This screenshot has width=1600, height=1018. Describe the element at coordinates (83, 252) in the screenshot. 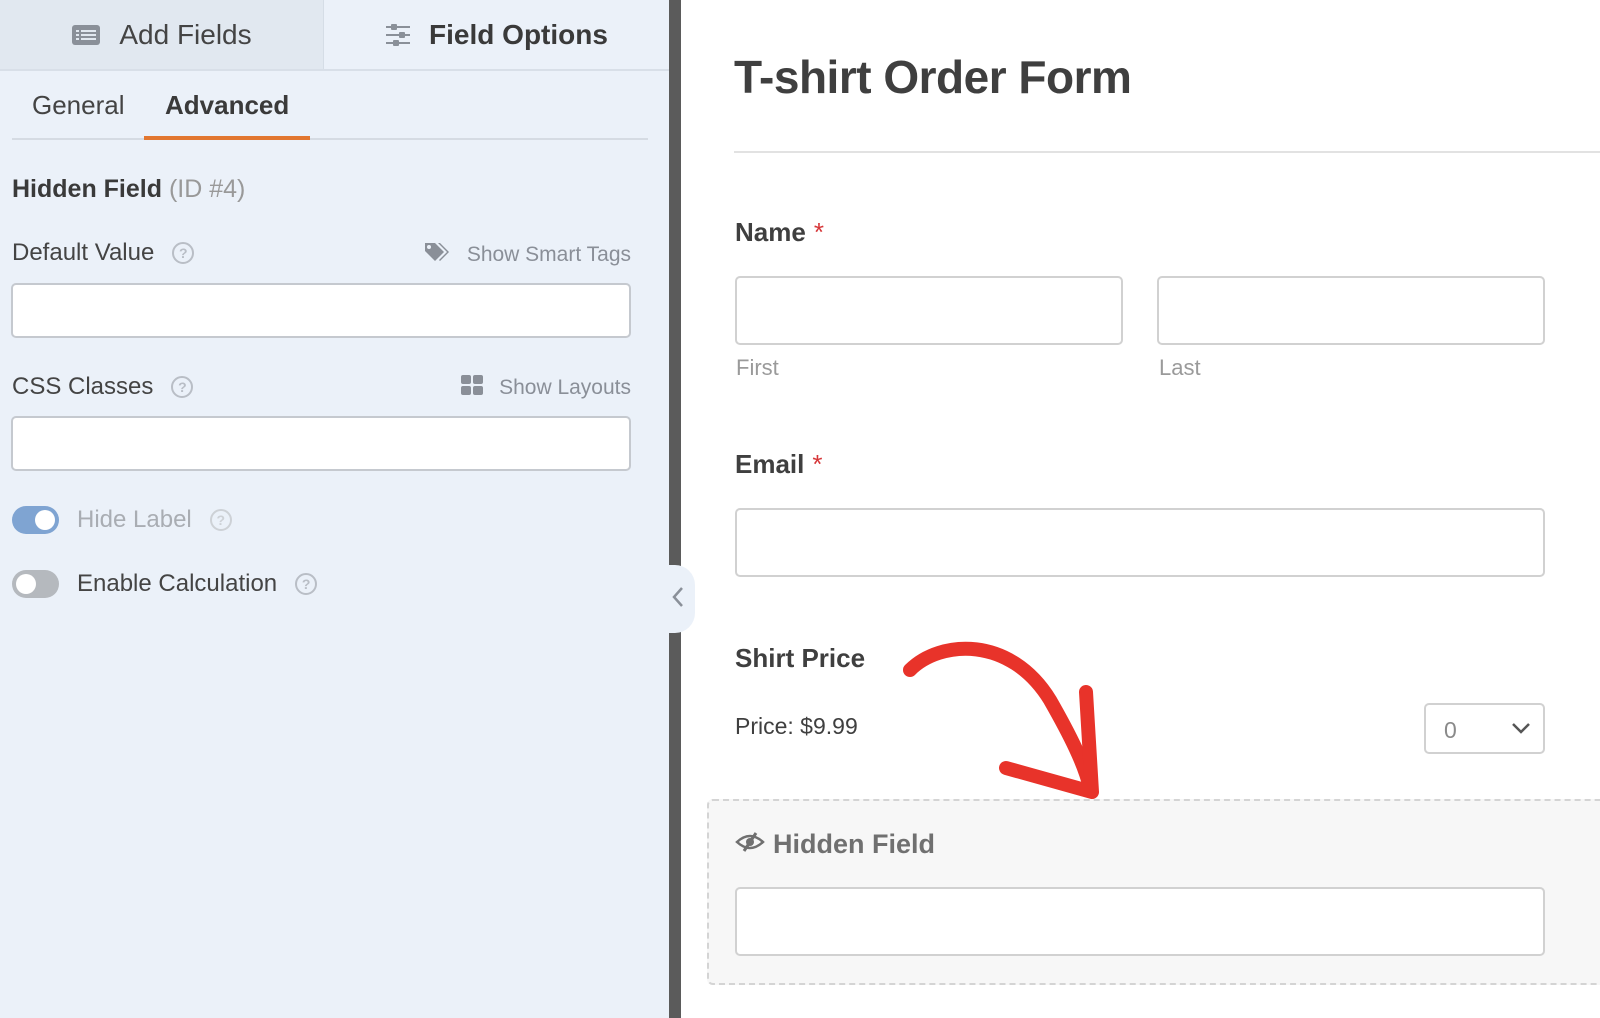

I see `default-value-label: Default Value` at that location.